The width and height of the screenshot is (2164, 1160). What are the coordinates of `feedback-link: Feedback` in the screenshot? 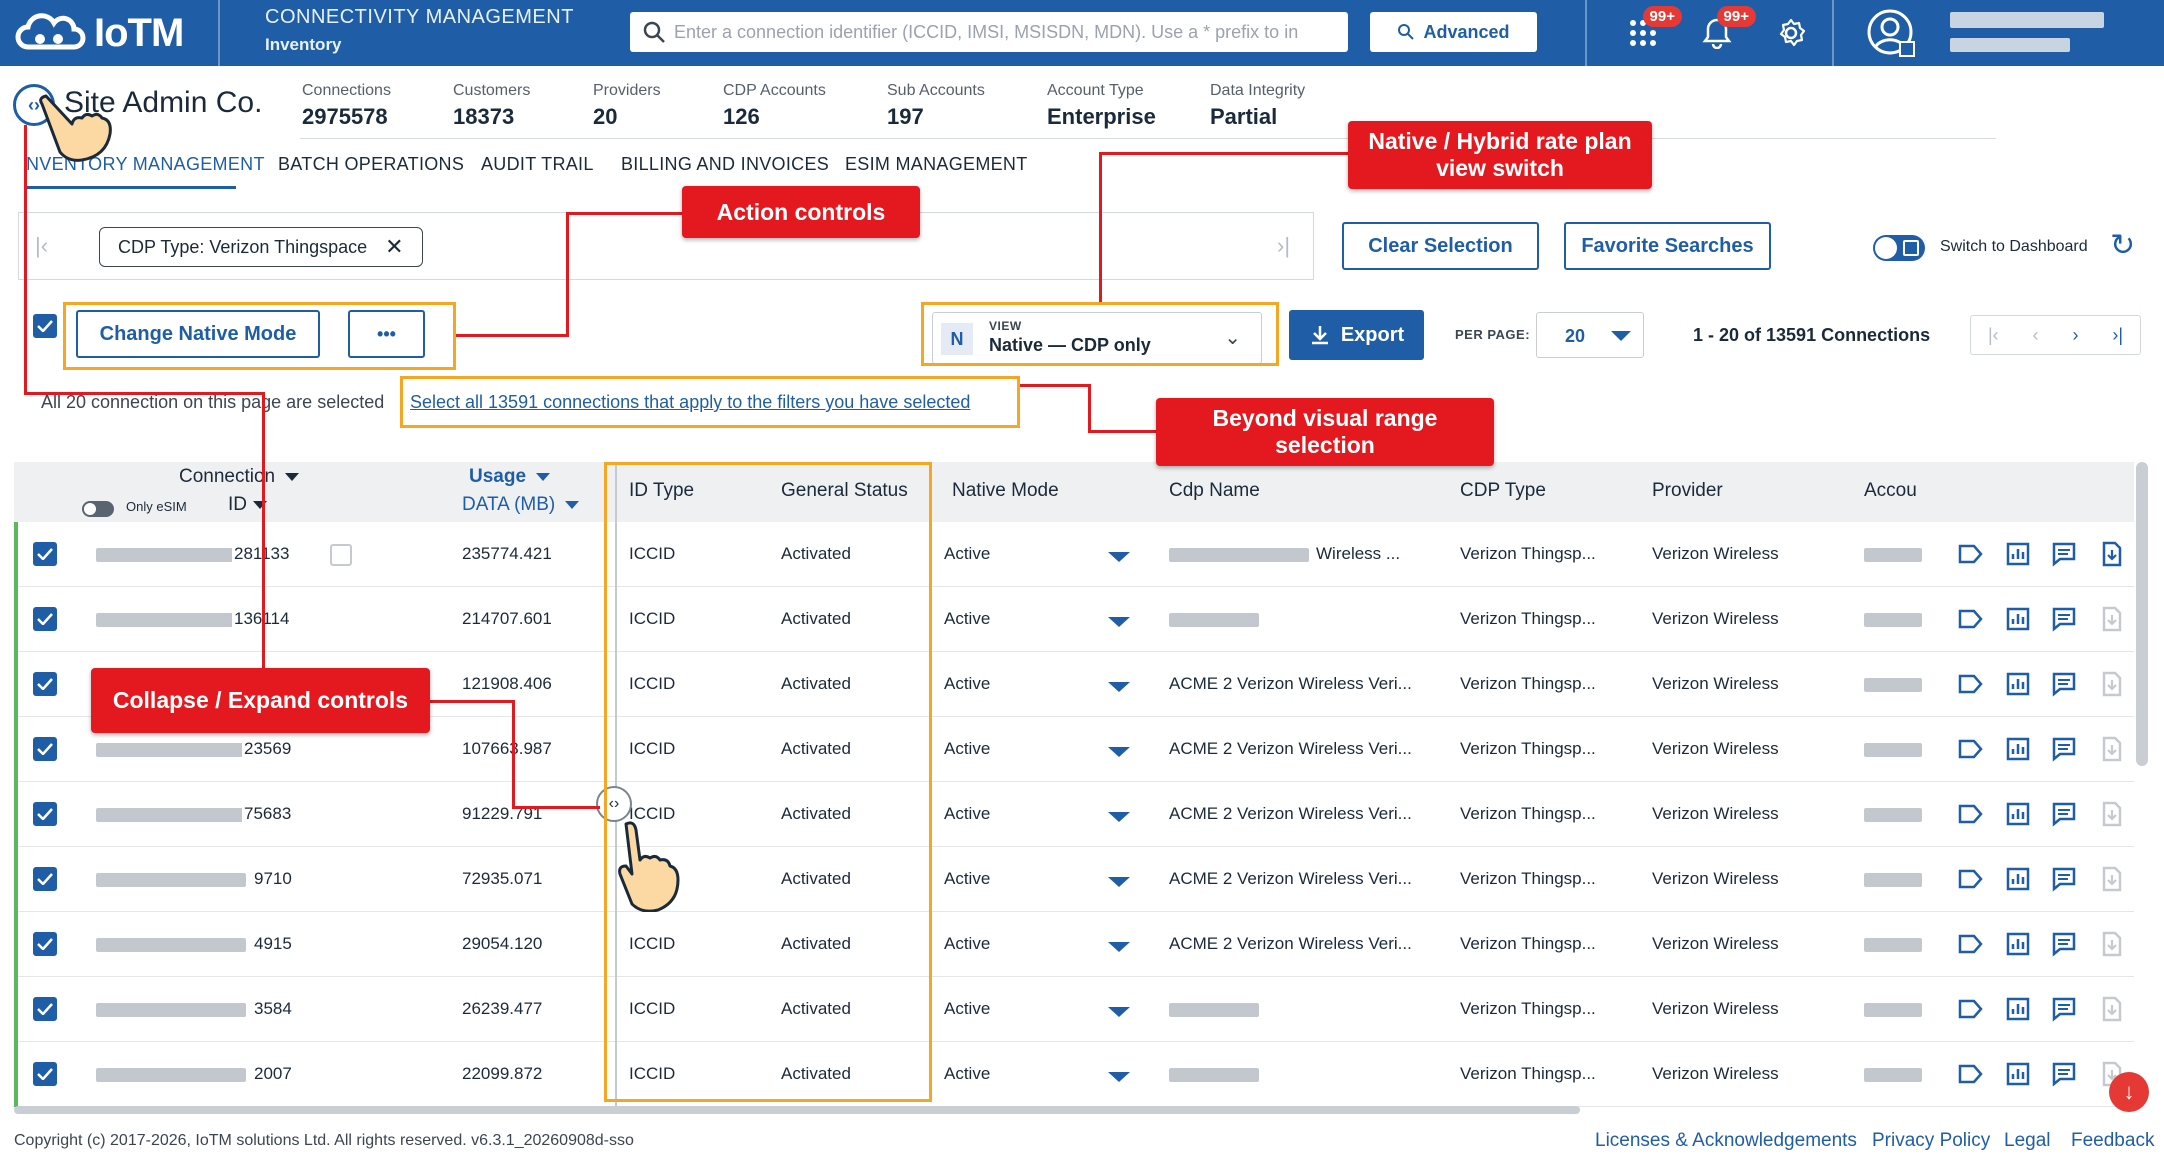 It's located at (2112, 1141).